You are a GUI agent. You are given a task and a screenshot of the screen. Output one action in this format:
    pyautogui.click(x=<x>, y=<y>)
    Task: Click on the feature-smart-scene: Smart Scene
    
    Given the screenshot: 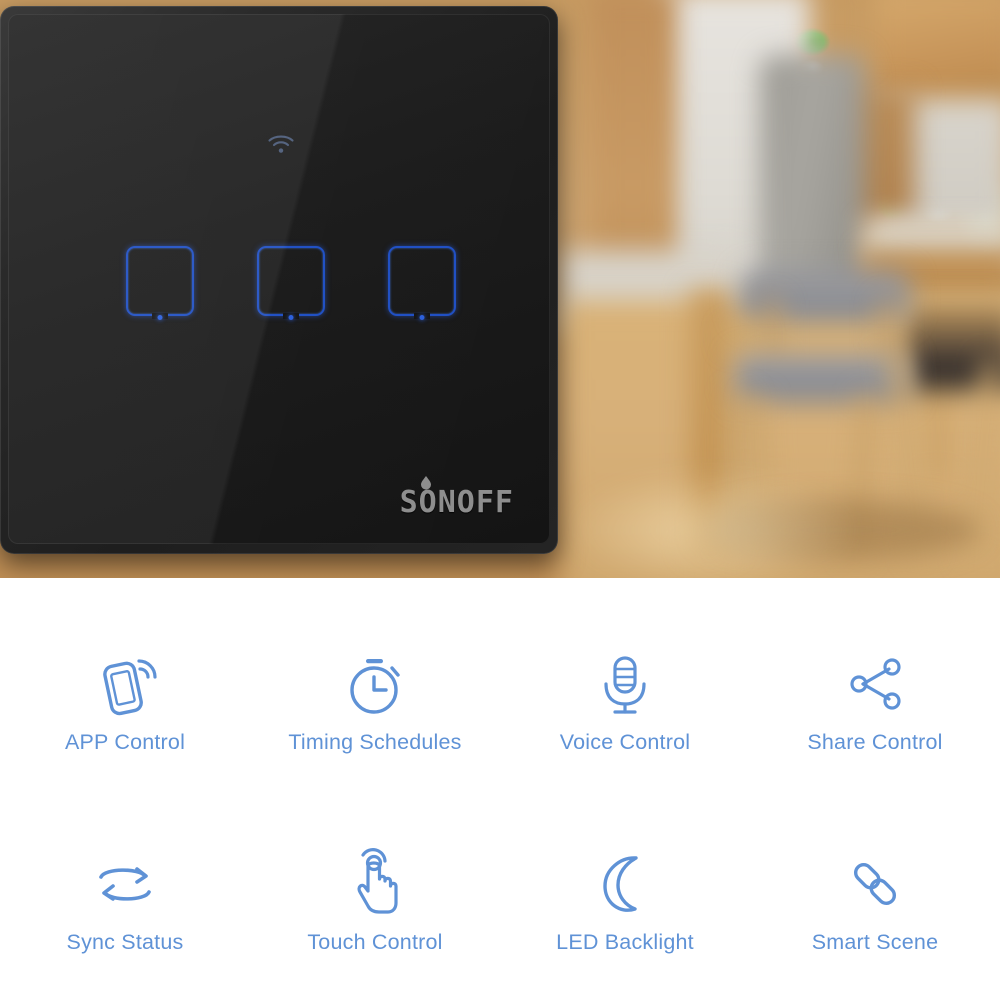 What is the action you would take?
    pyautogui.click(x=875, y=900)
    